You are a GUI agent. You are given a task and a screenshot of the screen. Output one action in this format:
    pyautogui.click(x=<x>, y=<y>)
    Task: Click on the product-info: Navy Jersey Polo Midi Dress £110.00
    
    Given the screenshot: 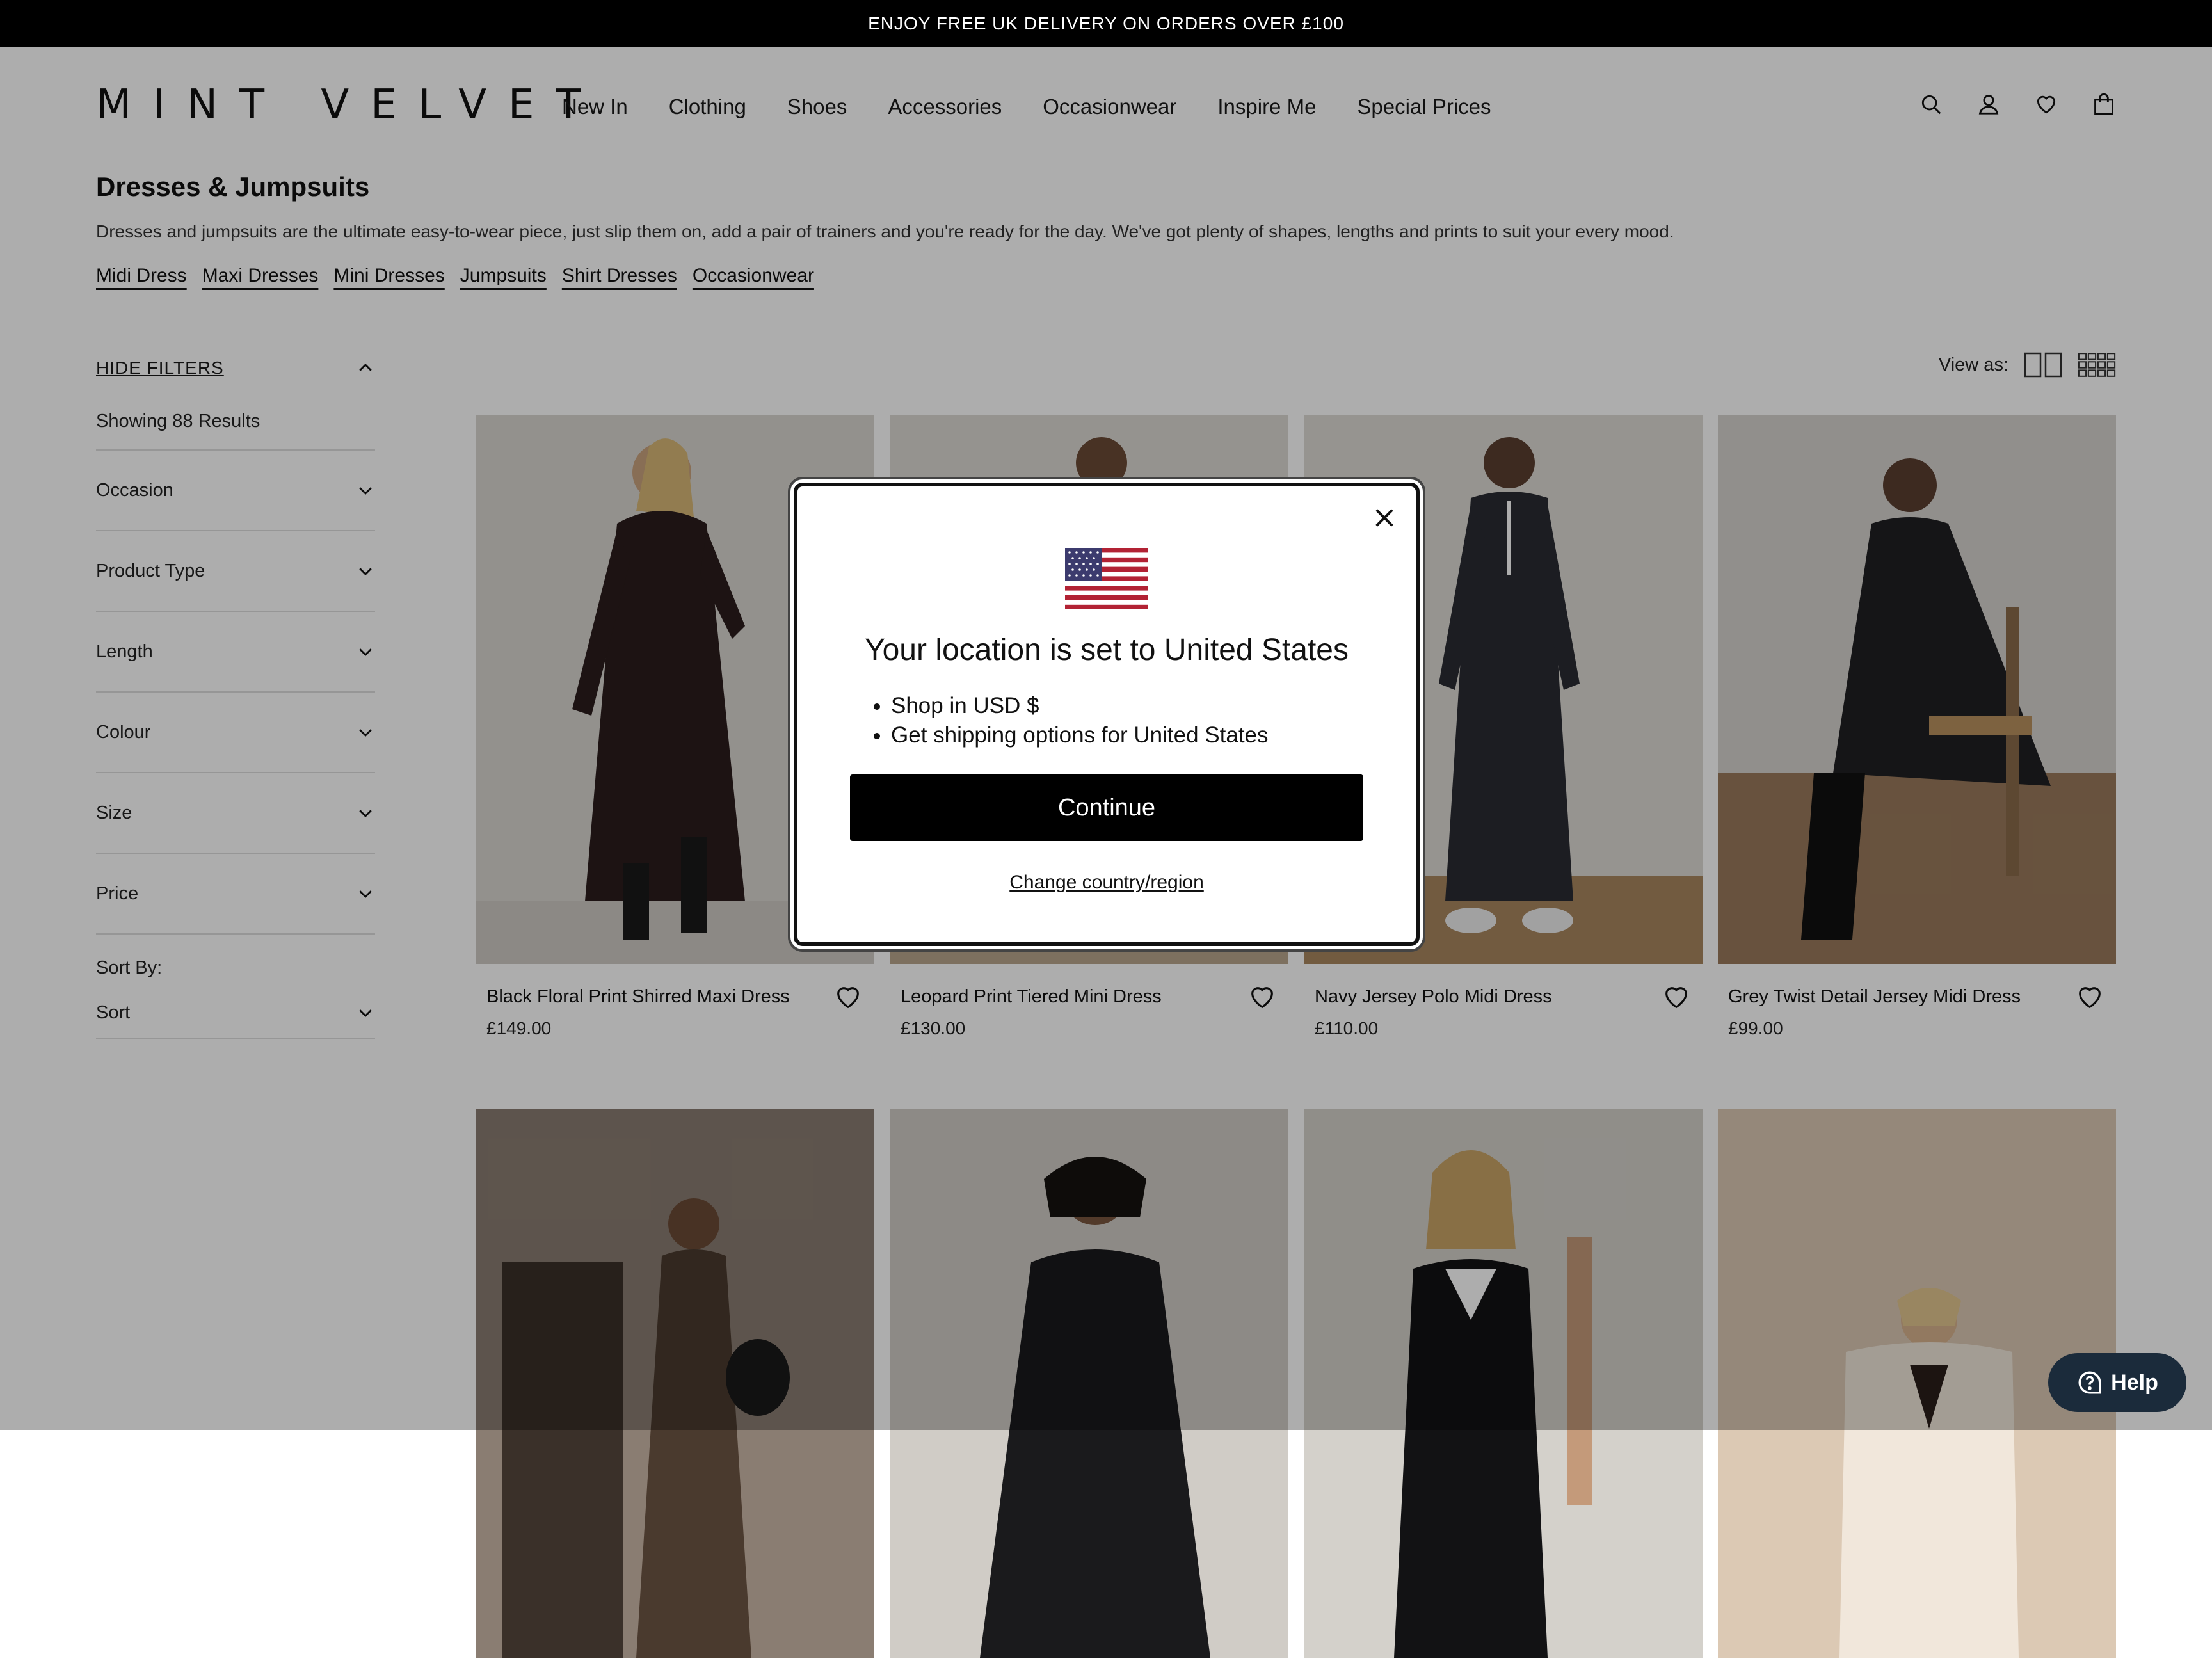 What is the action you would take?
    pyautogui.click(x=1503, y=1005)
    